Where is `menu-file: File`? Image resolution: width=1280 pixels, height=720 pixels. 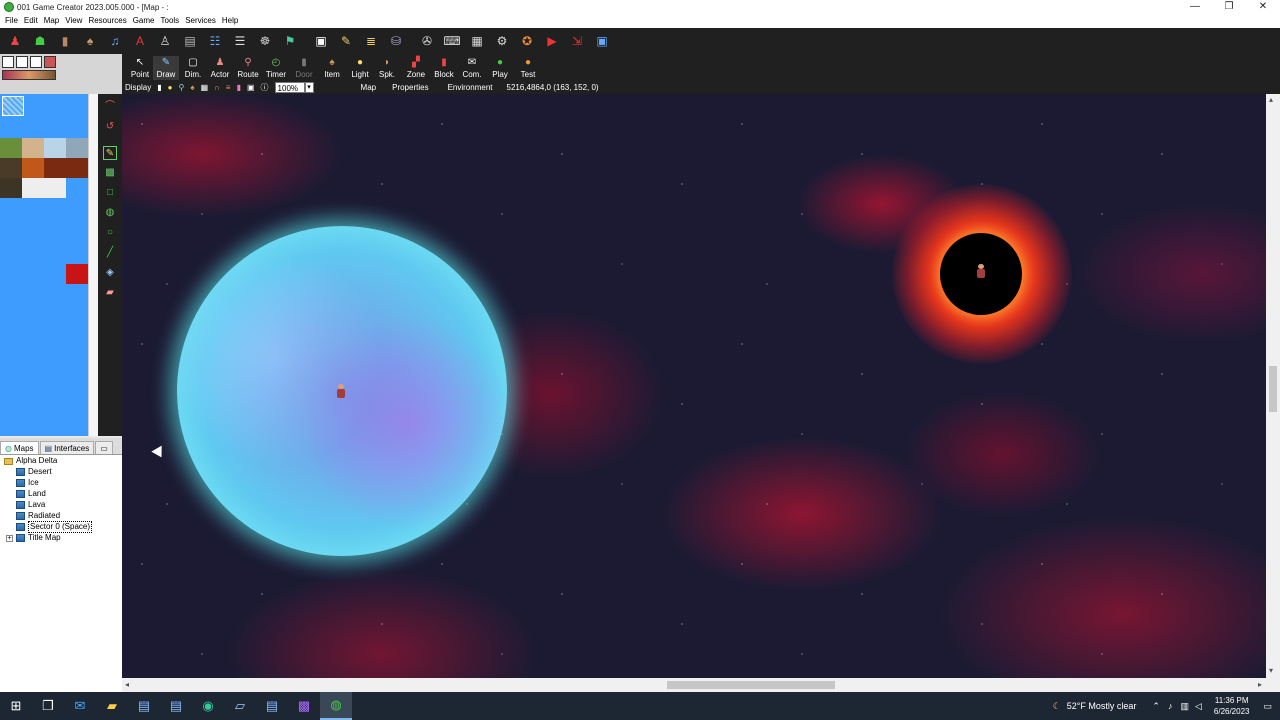 menu-file: File is located at coordinates (11, 21).